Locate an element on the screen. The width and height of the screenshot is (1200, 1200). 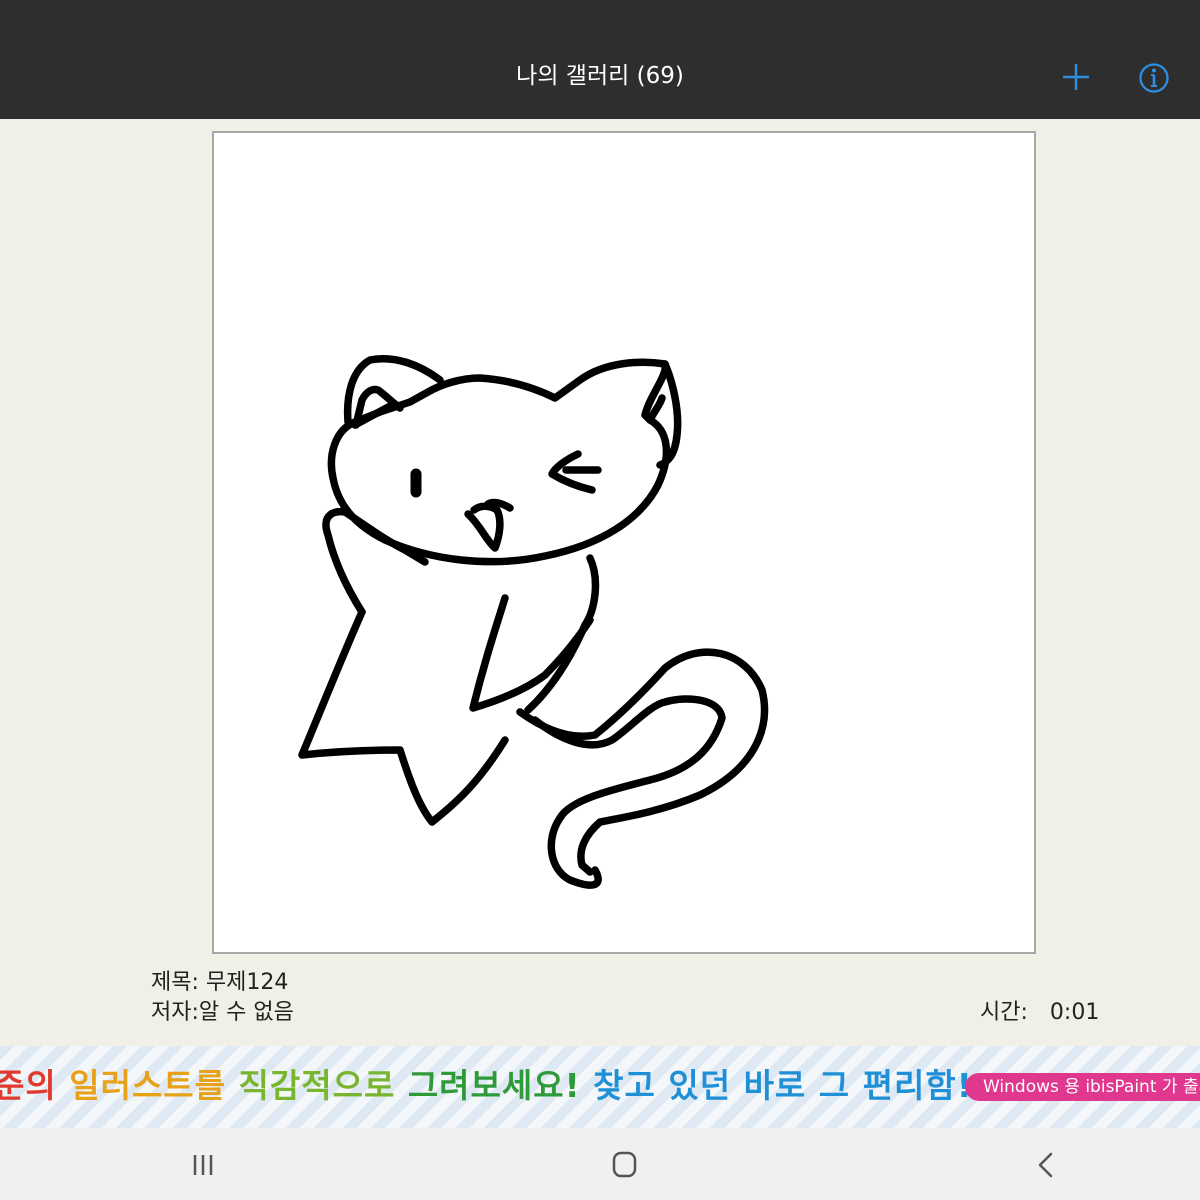
ad-segment: 그려보세요! is located at coordinates (500, 1085).